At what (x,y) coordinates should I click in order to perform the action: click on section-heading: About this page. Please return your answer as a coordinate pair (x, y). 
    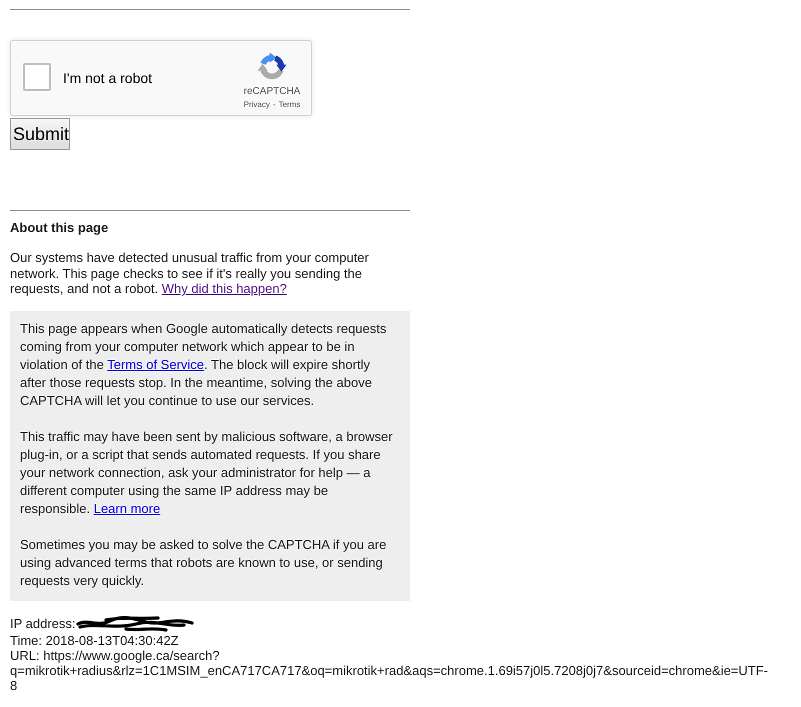
    Looking at the image, I should click on (59, 227).